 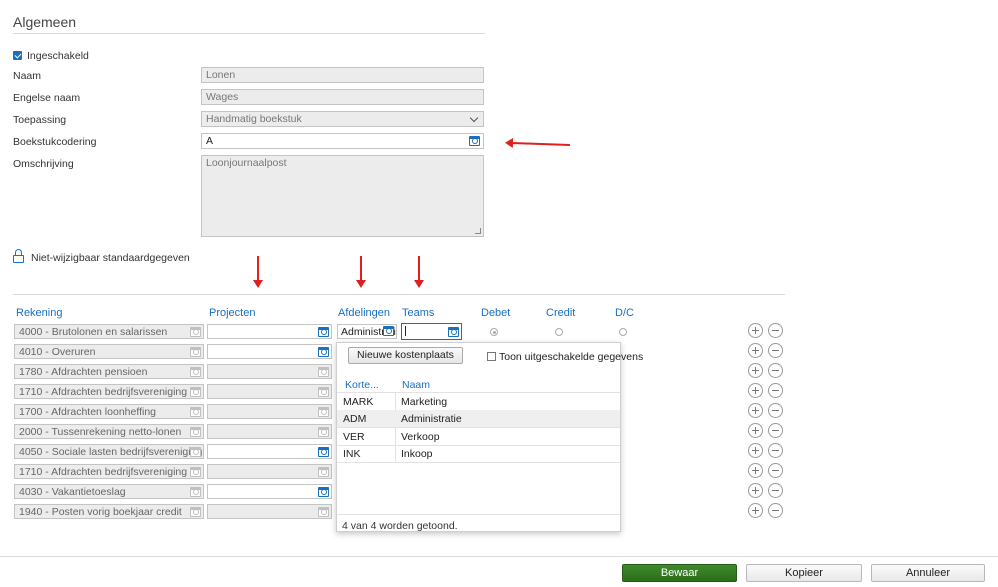 What do you see at coordinates (499, 556) in the screenshot?
I see `action-bar-divider` at bounding box center [499, 556].